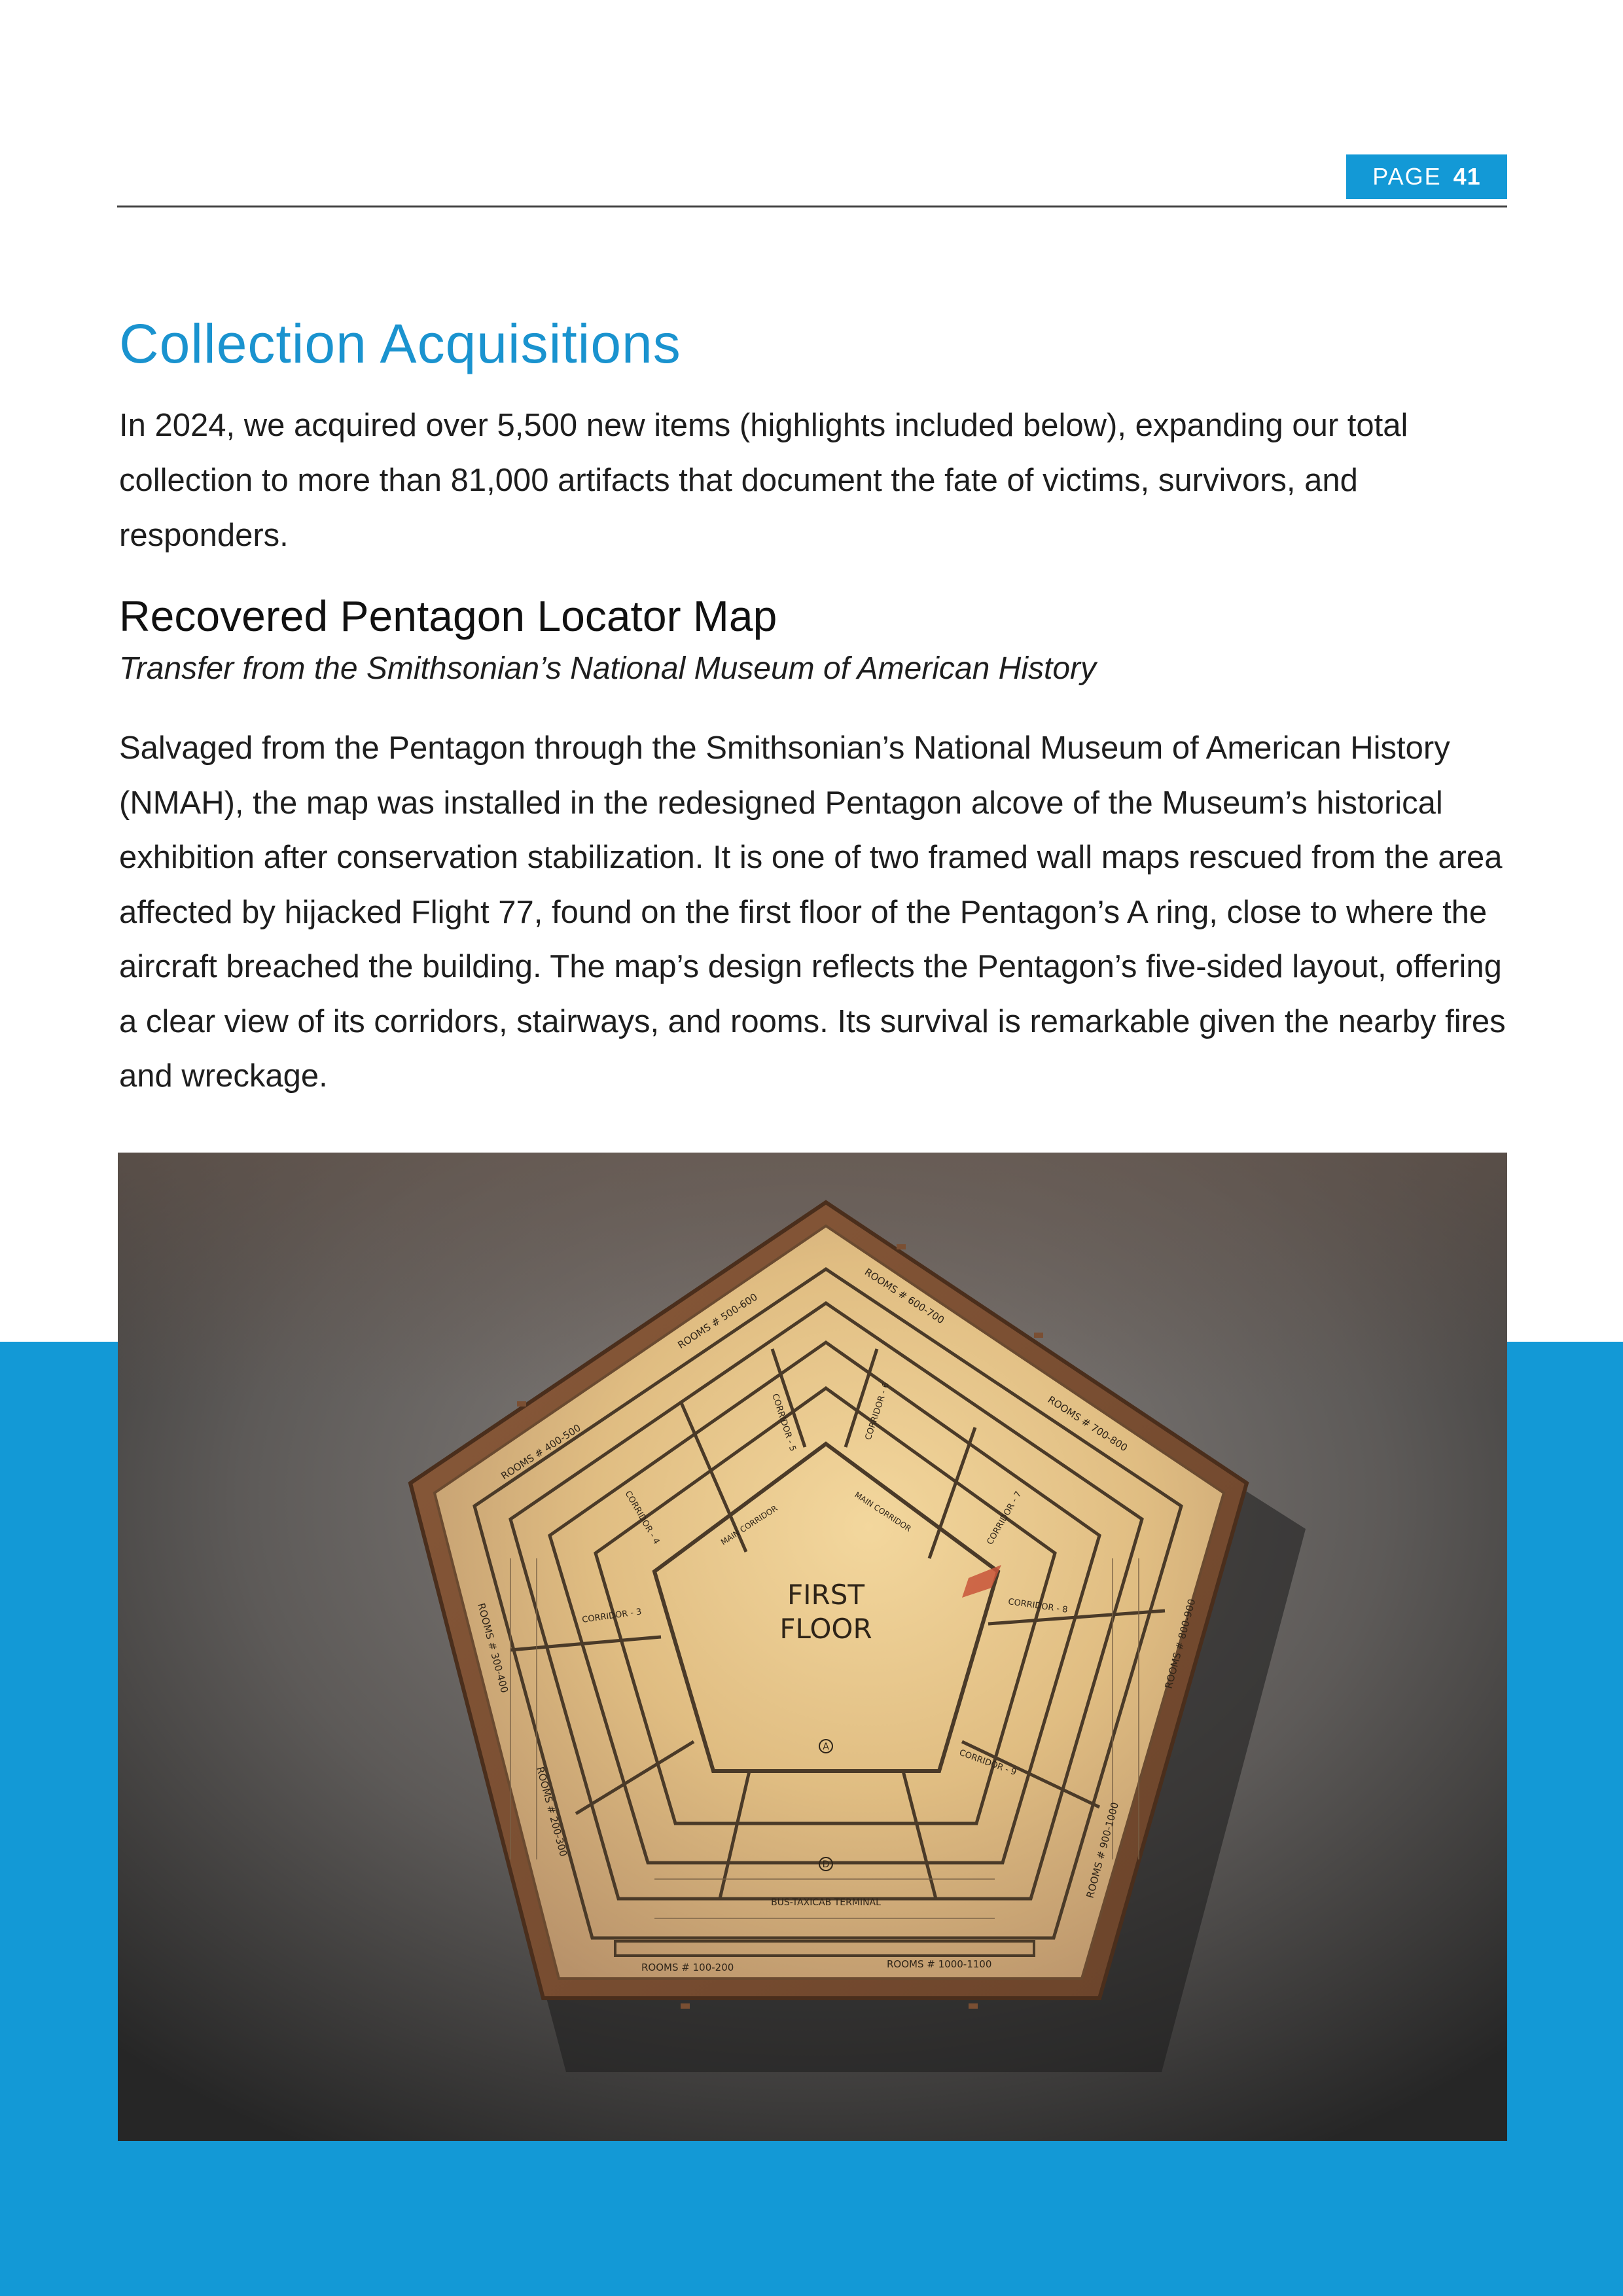  I want to click on section-title: Collection Acquisitions, so click(400, 343).